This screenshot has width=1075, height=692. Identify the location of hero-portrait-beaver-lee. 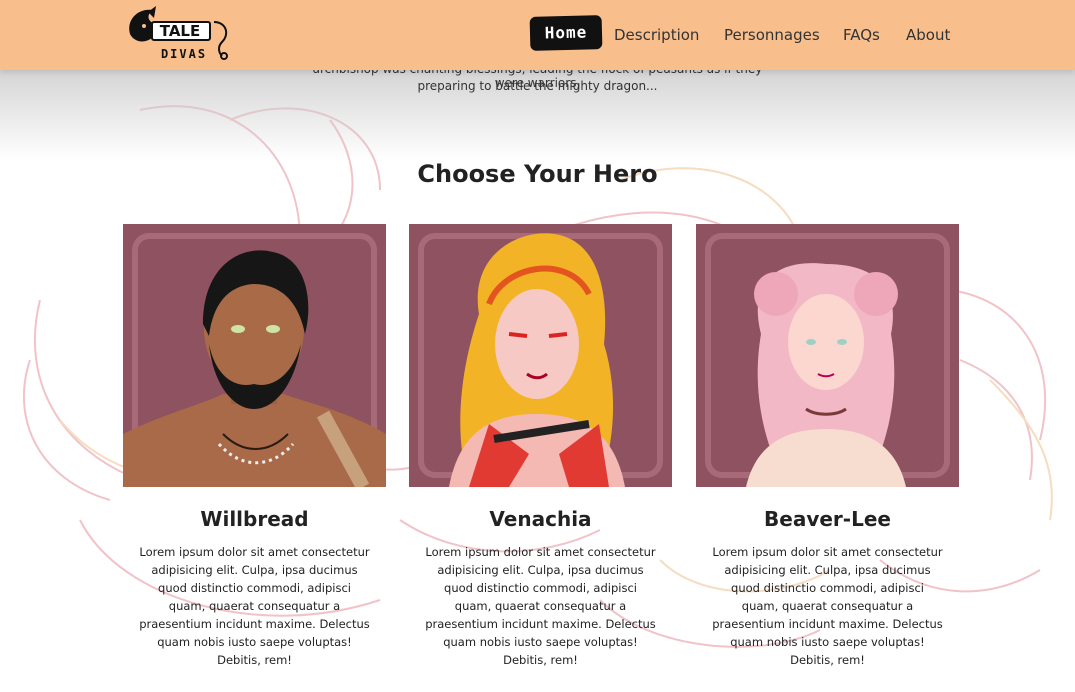
(827, 355).